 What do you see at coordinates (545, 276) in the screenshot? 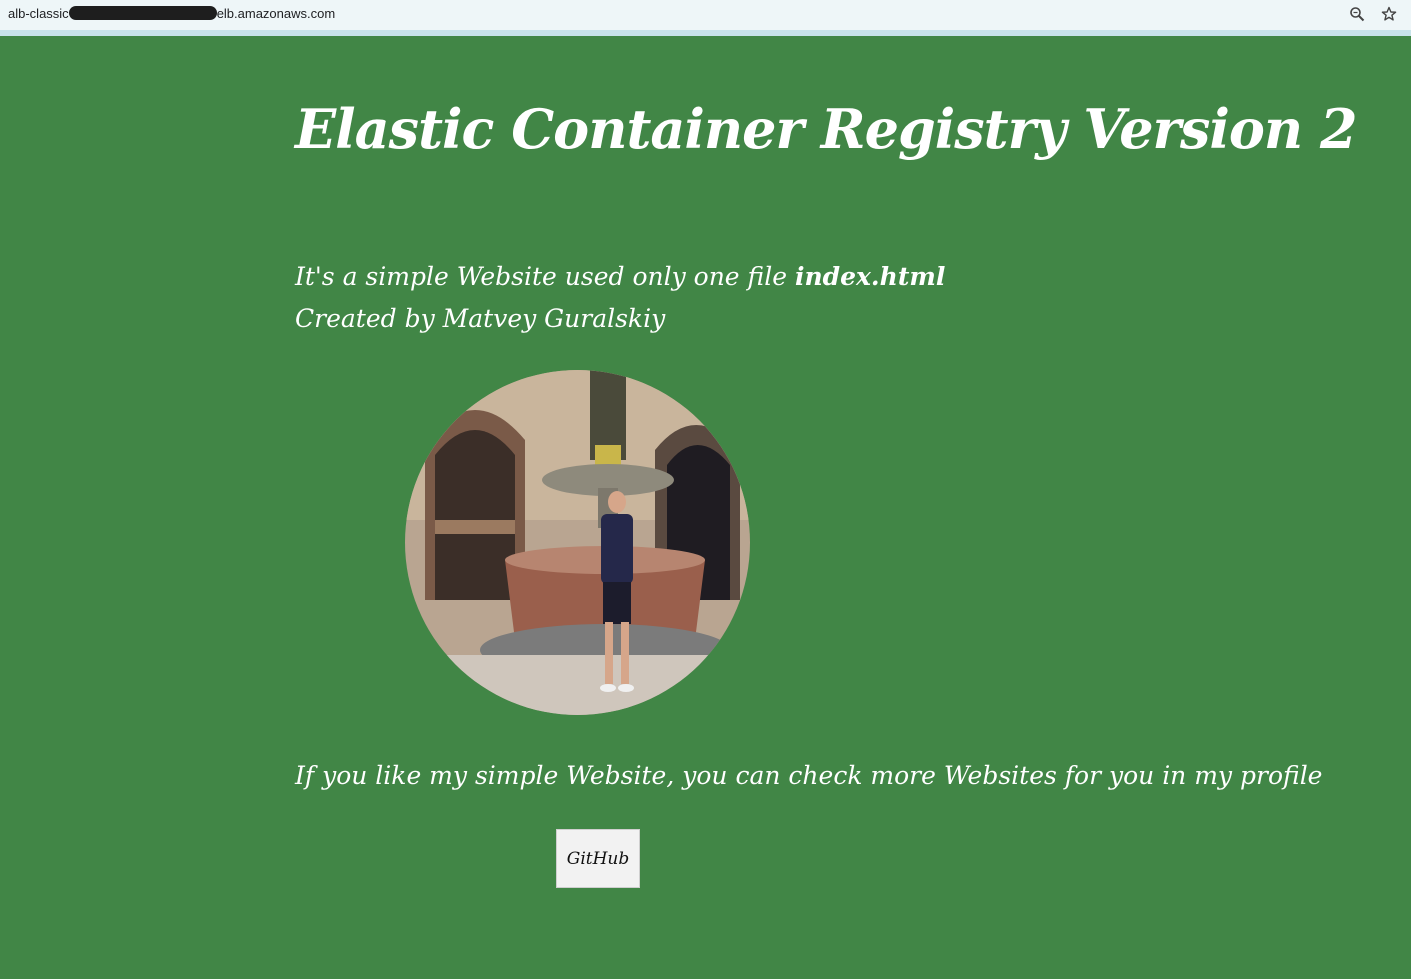
I see `intro-line-1-text: It's a simple Website used only one file` at bounding box center [545, 276].